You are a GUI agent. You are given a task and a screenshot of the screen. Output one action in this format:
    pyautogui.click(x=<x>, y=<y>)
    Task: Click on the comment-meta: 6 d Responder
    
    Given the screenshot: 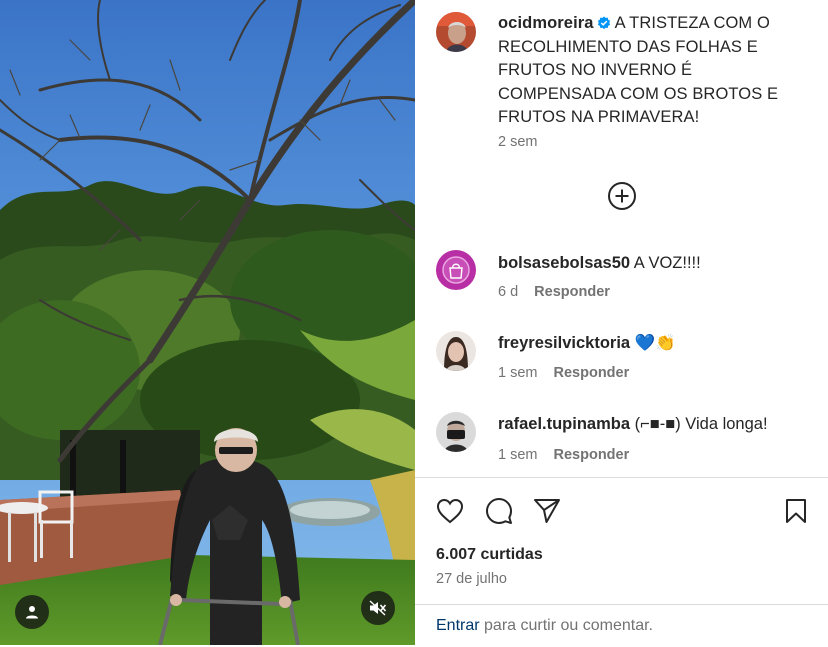 What is the action you would take?
    pyautogui.click(x=554, y=292)
    